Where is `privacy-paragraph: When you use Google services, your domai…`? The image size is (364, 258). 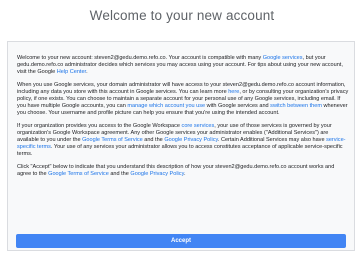
privacy-paragraph: When you use Google services, your domai… is located at coordinates (183, 99).